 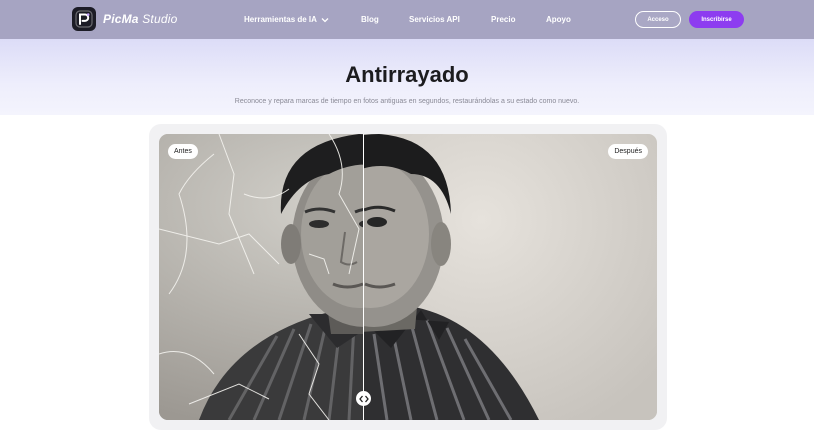 What do you see at coordinates (363, 277) in the screenshot?
I see `comparison-divider` at bounding box center [363, 277].